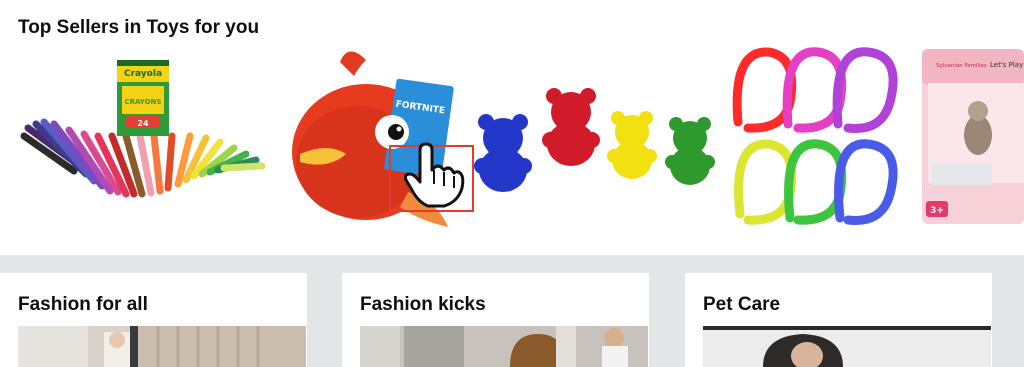 The image size is (1024, 367). Describe the element at coordinates (423, 304) in the screenshot. I see `card-title: Fashion kicks` at that location.